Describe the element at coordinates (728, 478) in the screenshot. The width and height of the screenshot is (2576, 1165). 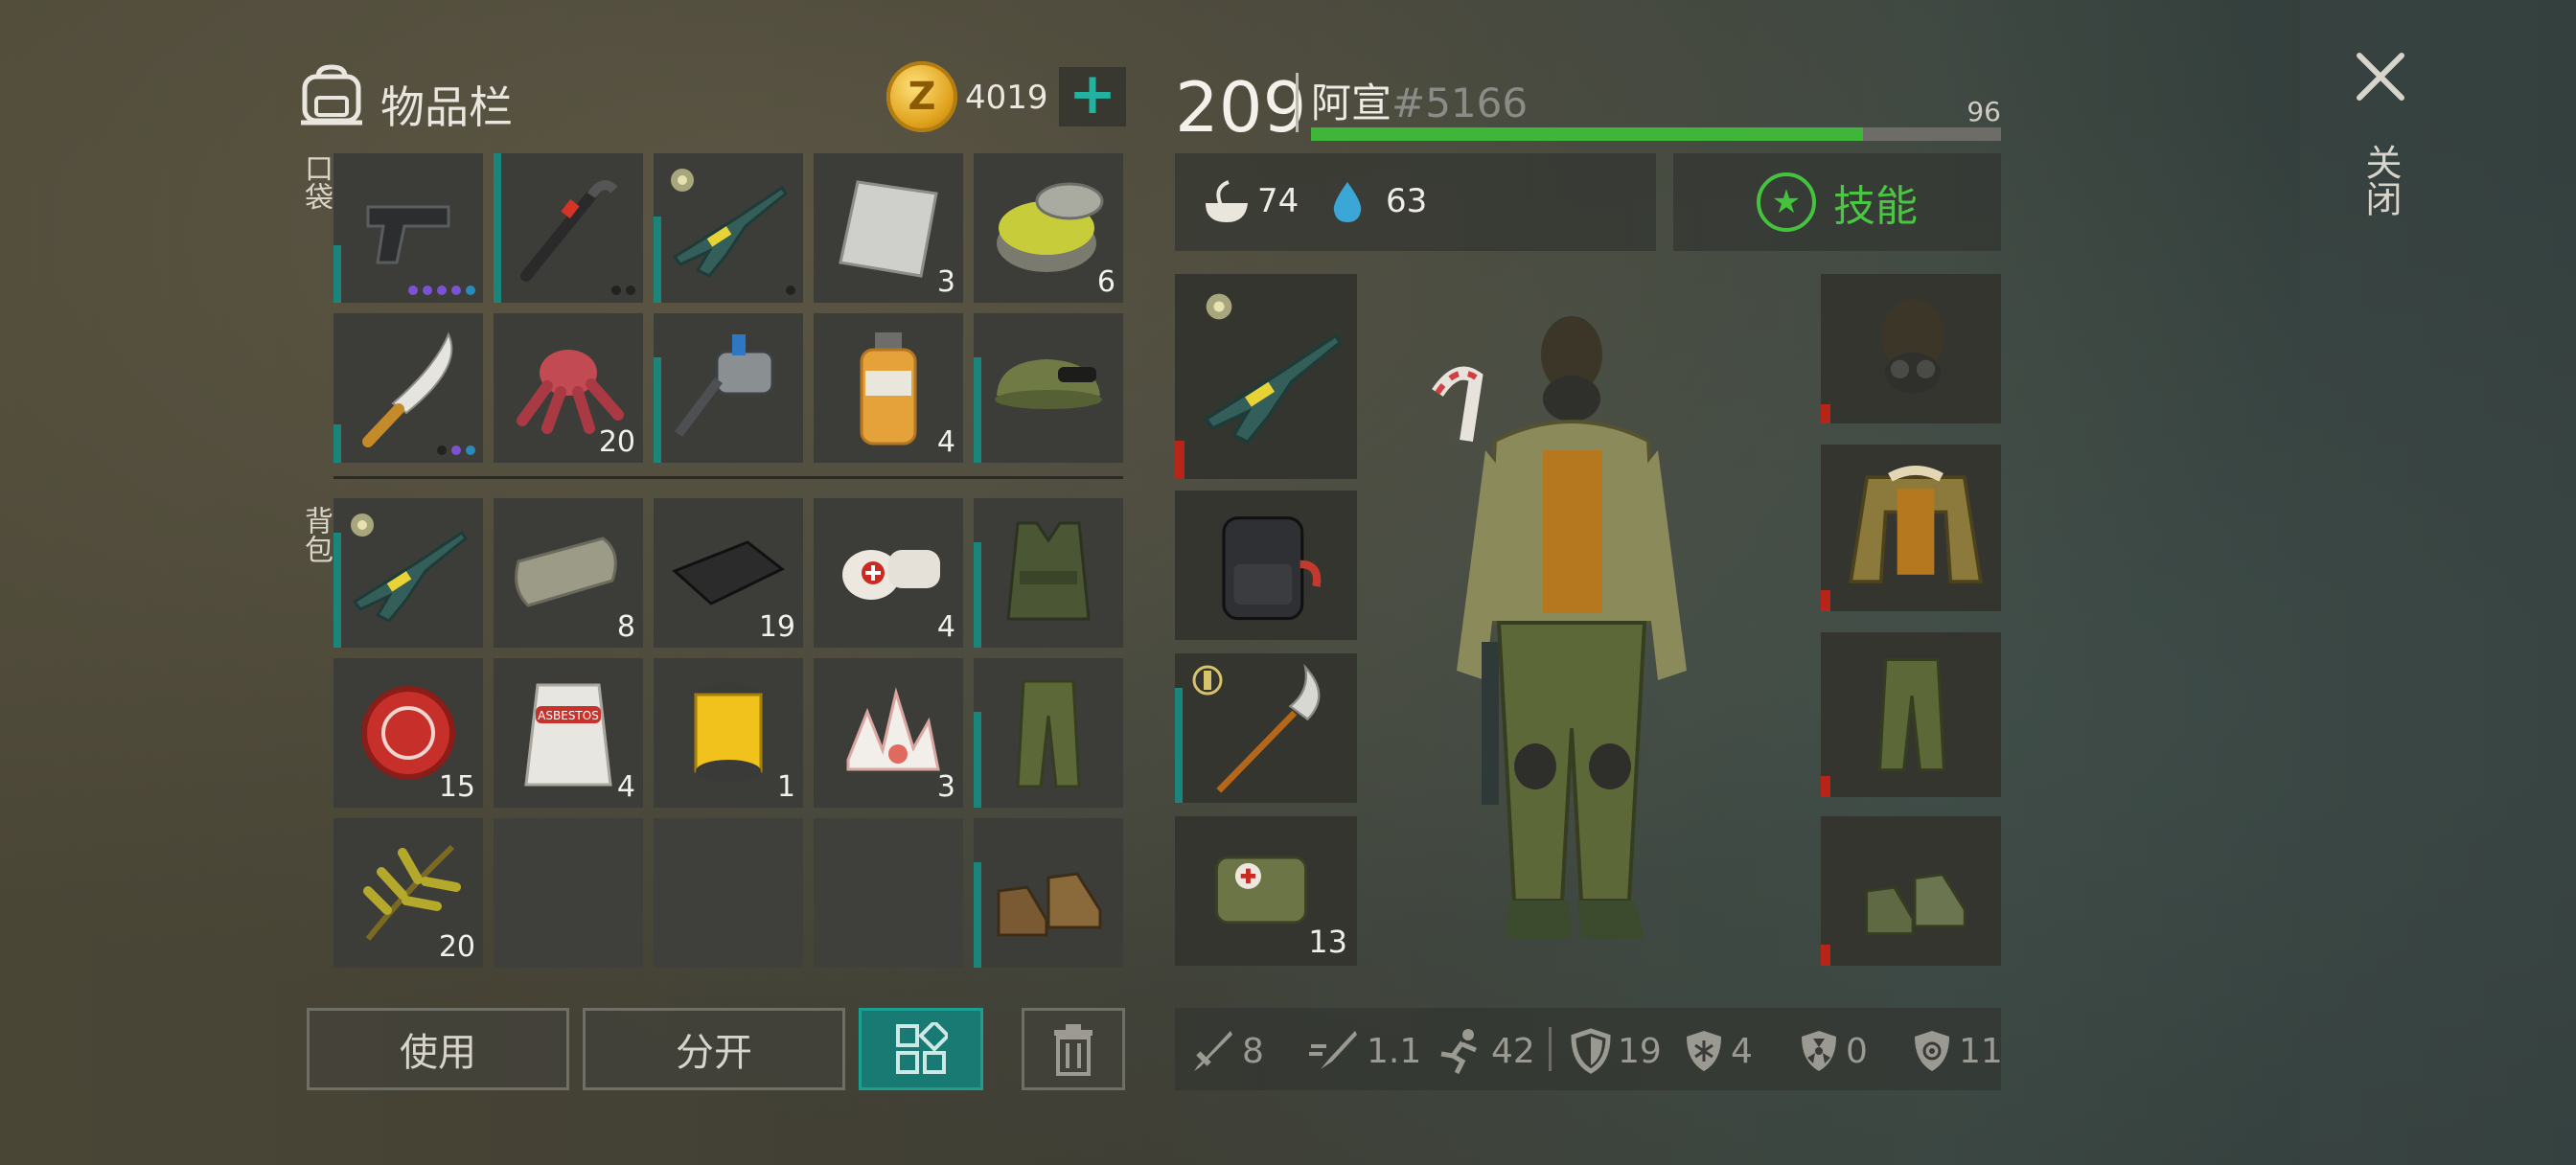
I see `section-divider` at that location.